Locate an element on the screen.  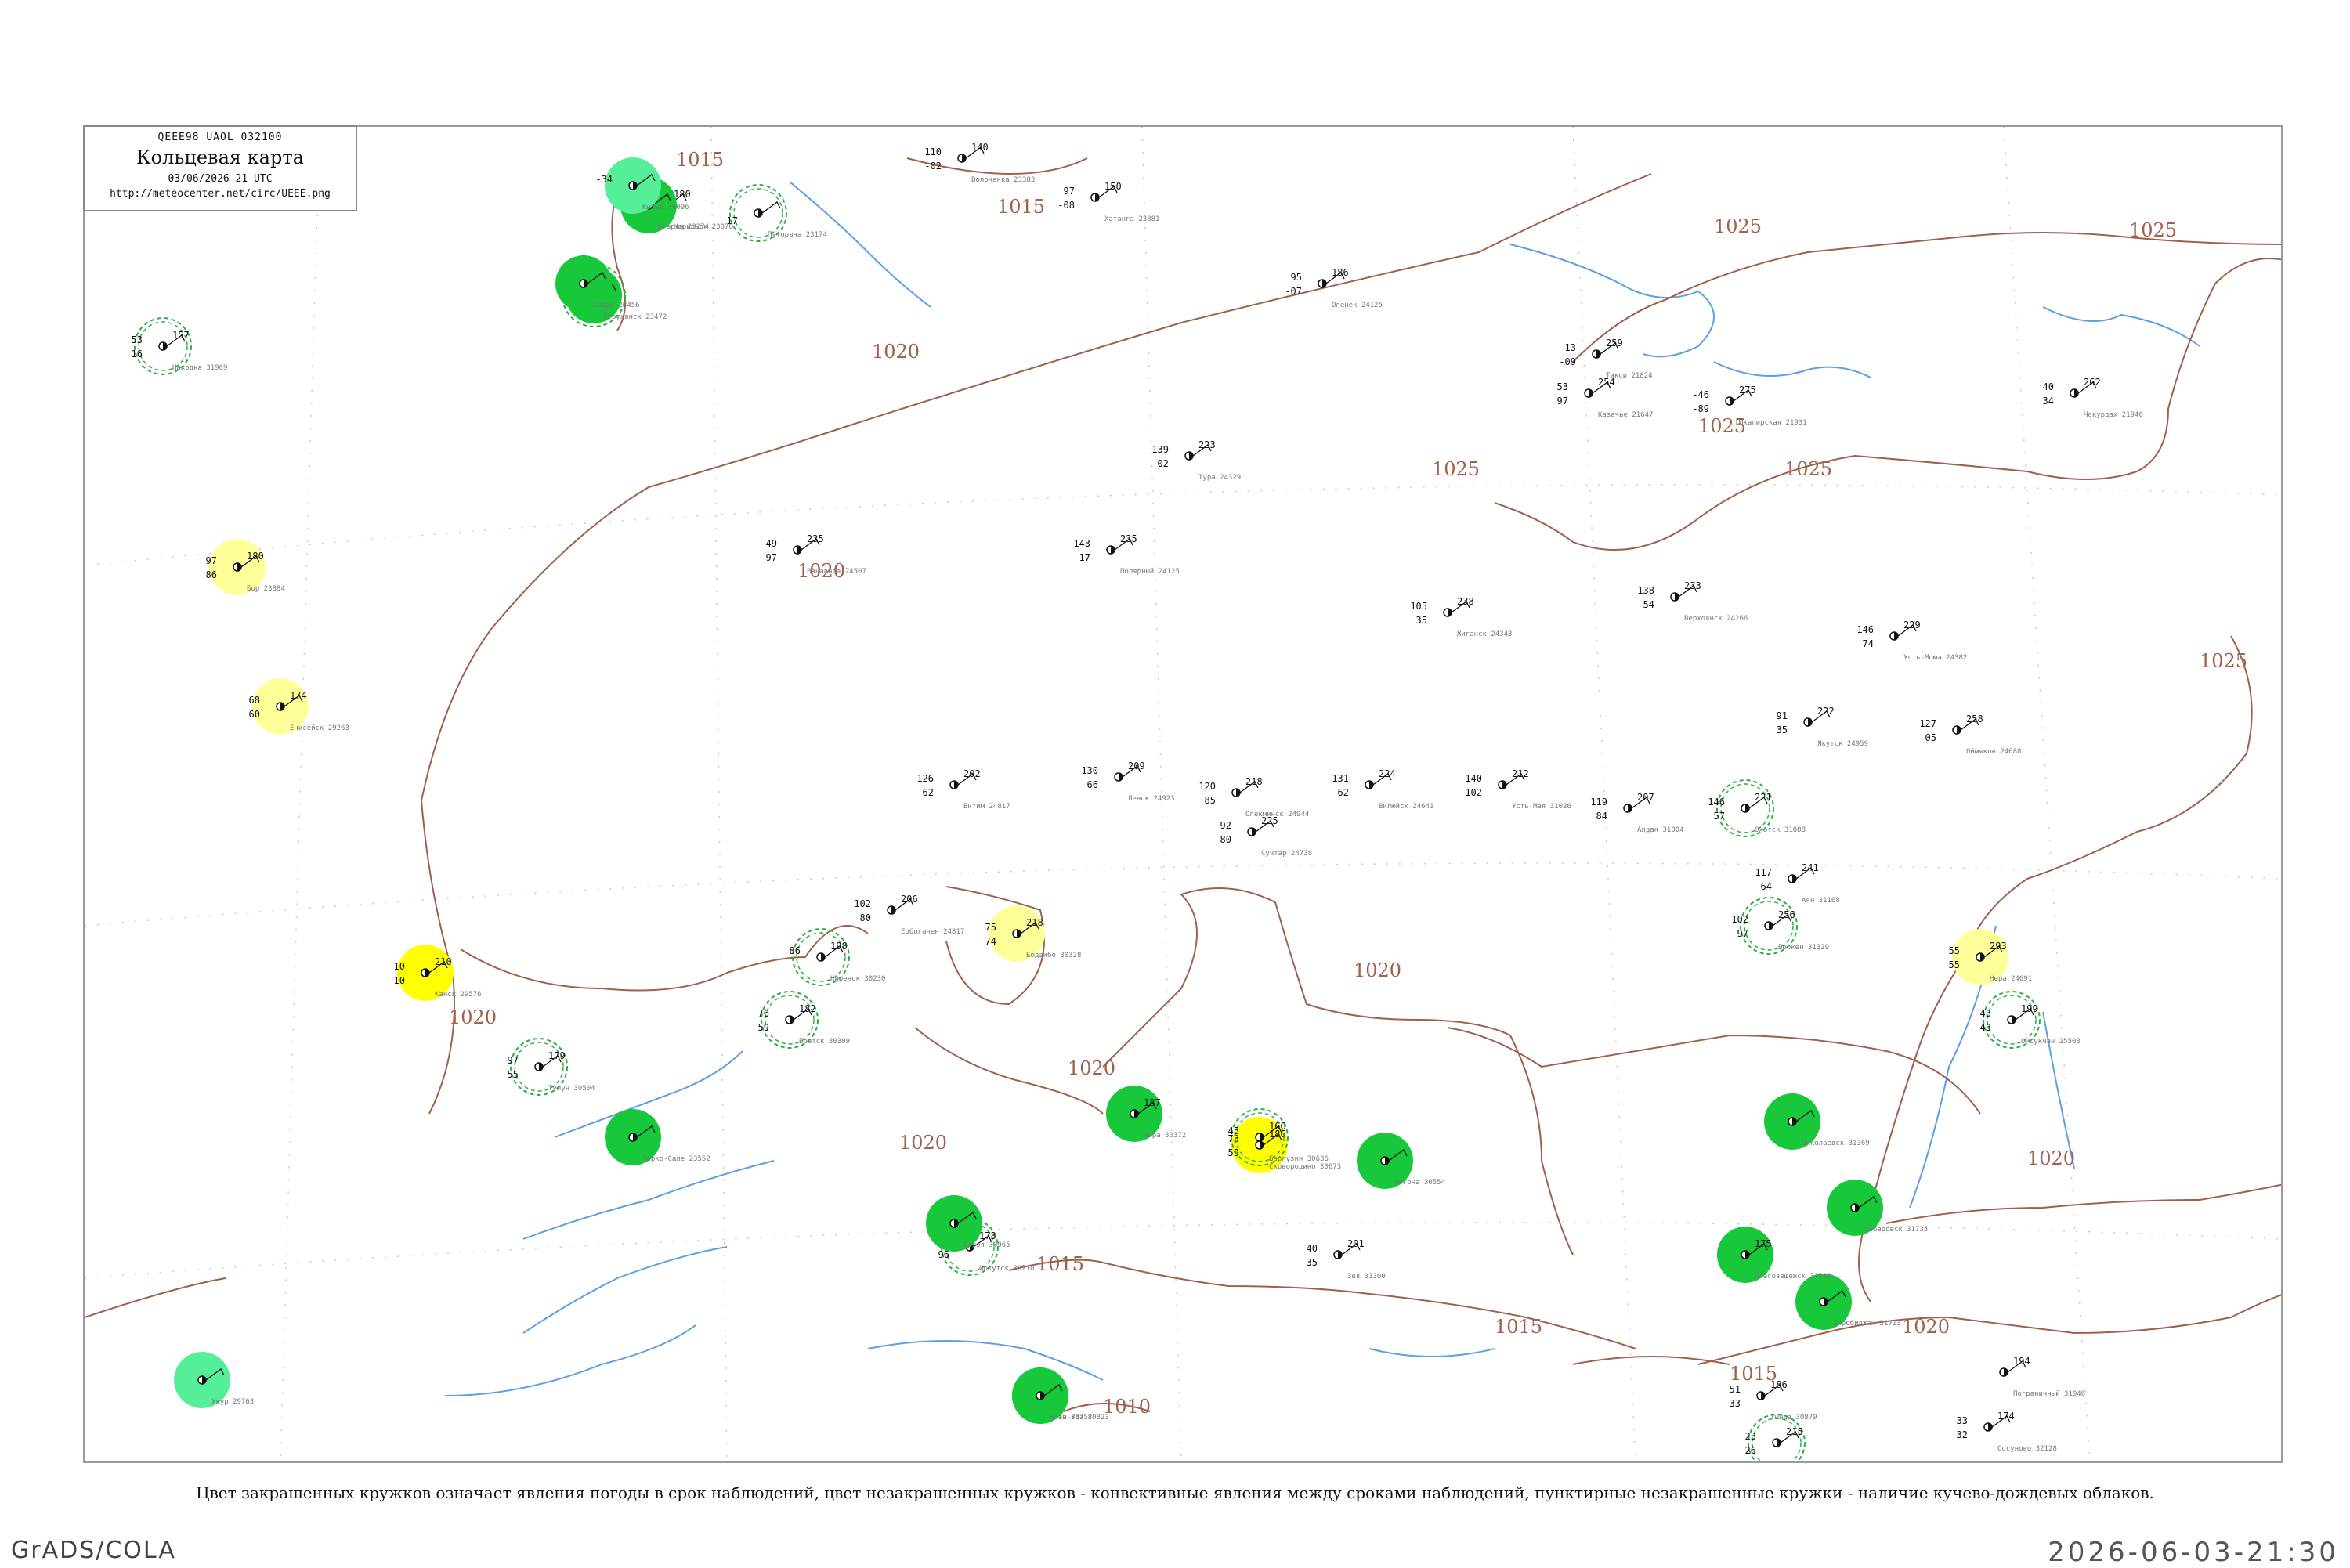
station-marker: 91 222 35 Якутск 24959 is located at coordinates (1822, 727).